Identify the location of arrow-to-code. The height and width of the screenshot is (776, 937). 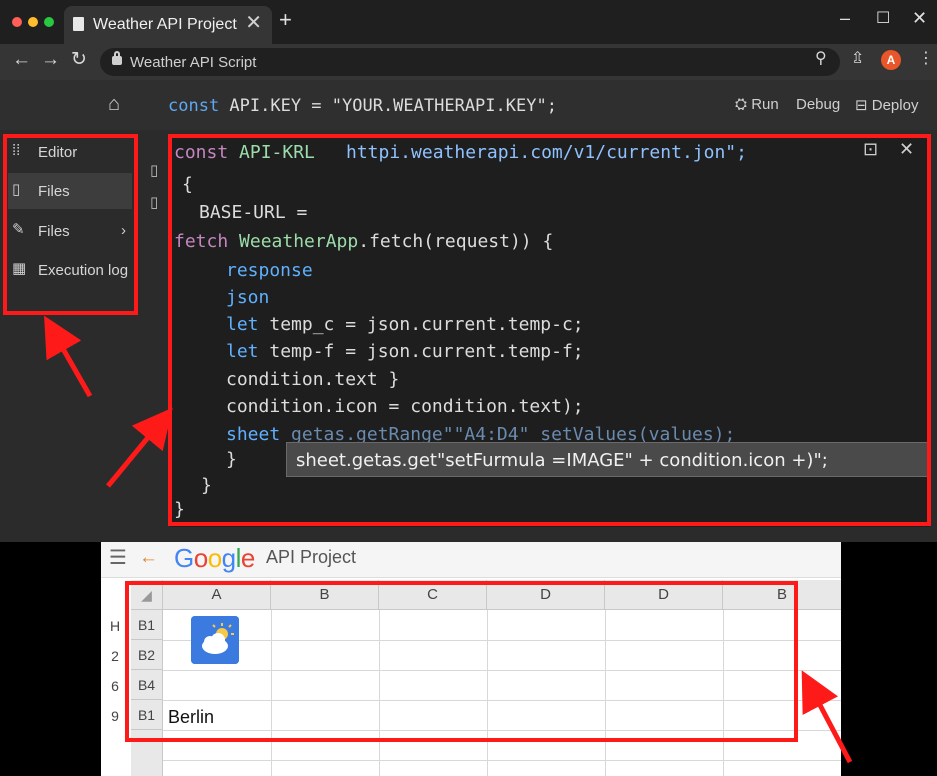
(139, 447).